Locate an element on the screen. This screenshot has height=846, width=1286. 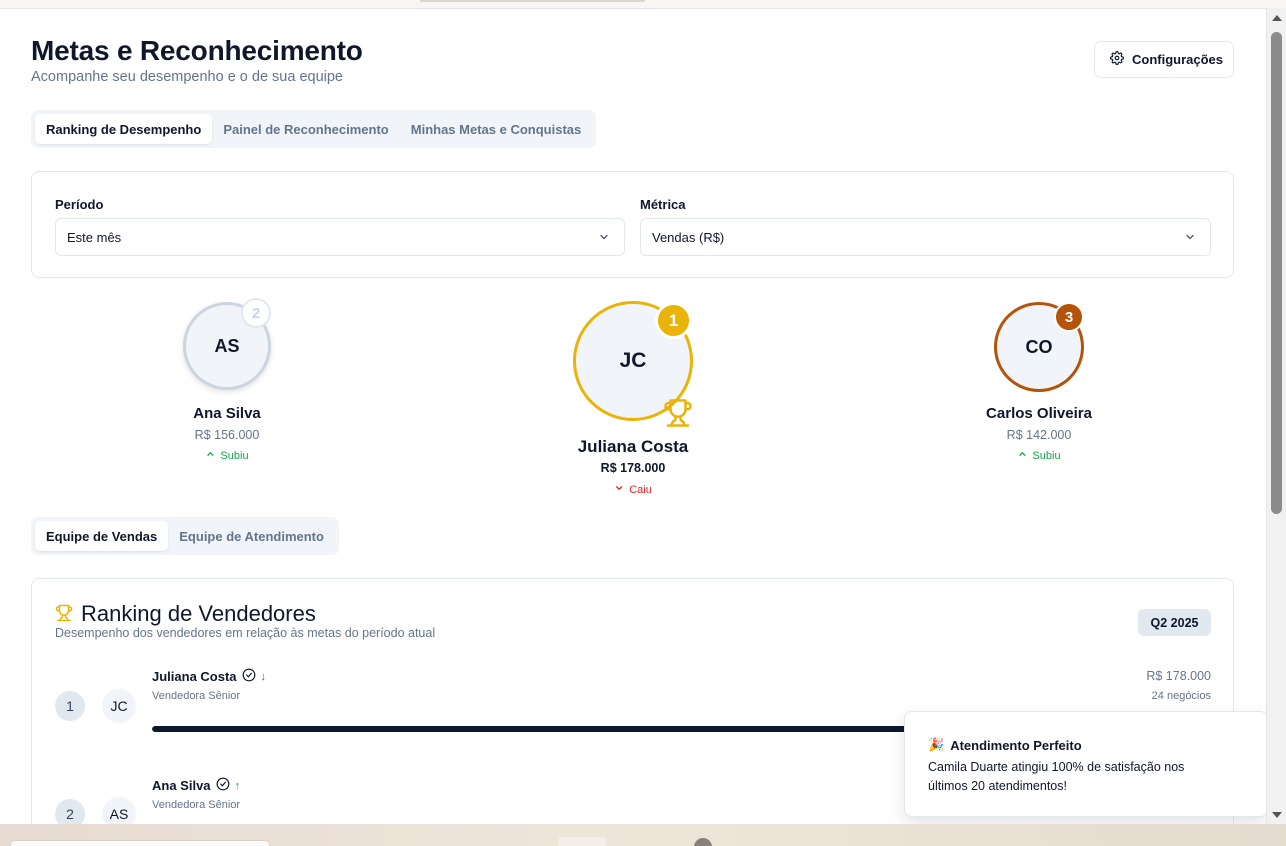
podium-name: Ana Silva is located at coordinates (227, 413).